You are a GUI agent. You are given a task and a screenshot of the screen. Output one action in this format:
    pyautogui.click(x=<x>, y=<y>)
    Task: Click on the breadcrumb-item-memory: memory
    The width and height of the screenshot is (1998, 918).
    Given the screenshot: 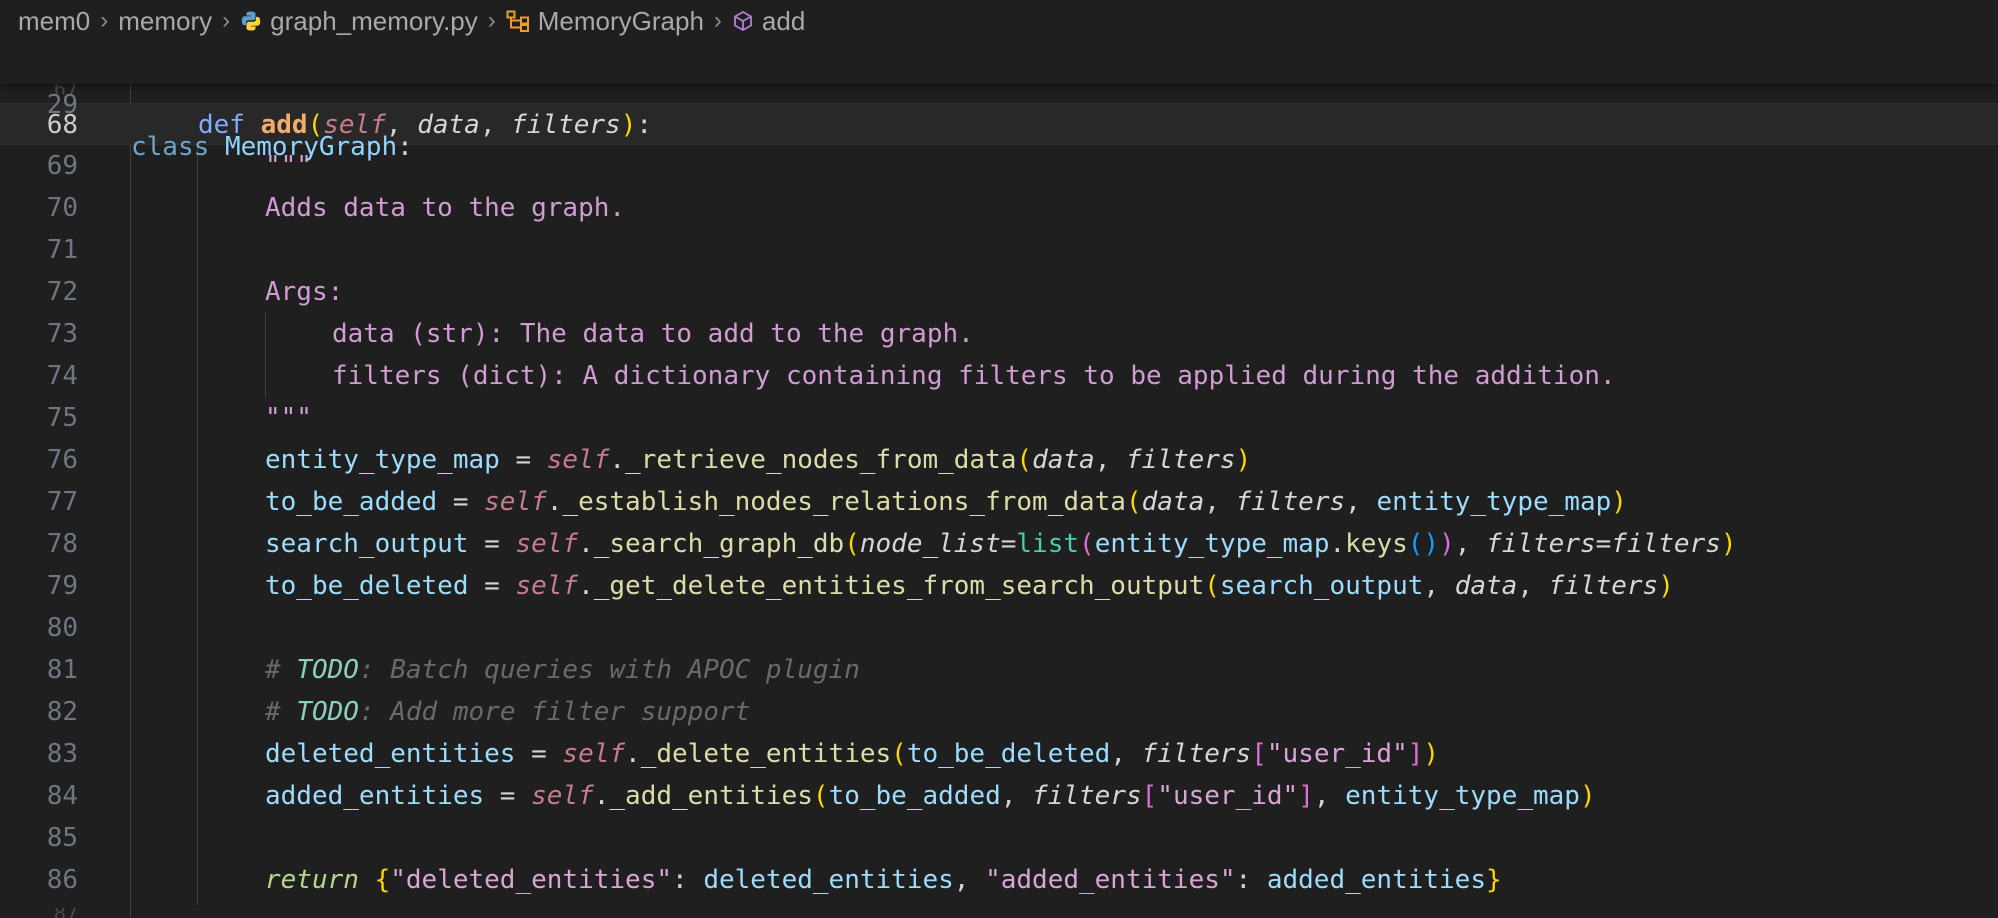 What is the action you would take?
    pyautogui.click(x=165, y=21)
    